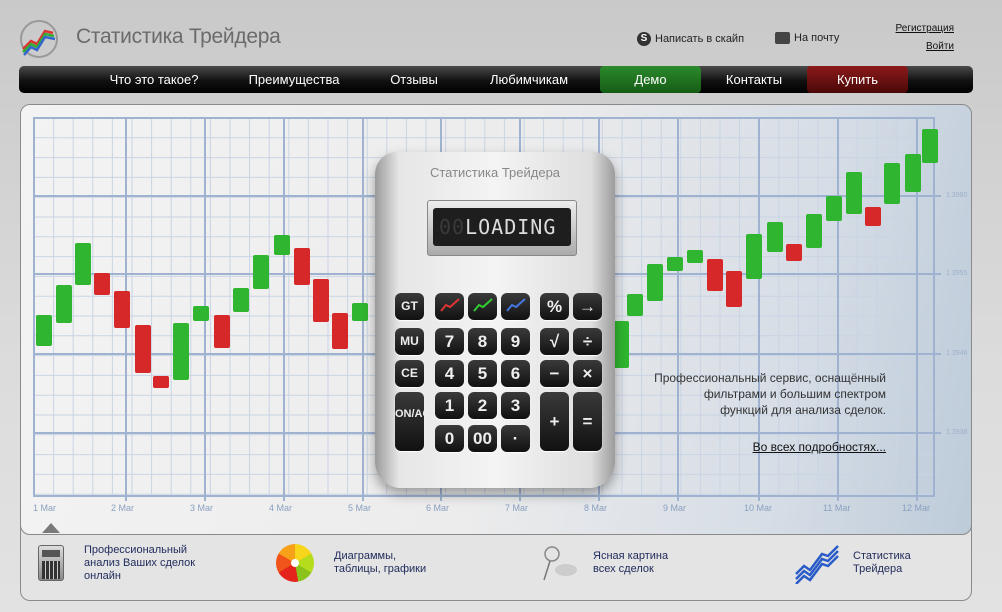  I want to click on key-00: 00, so click(482, 438).